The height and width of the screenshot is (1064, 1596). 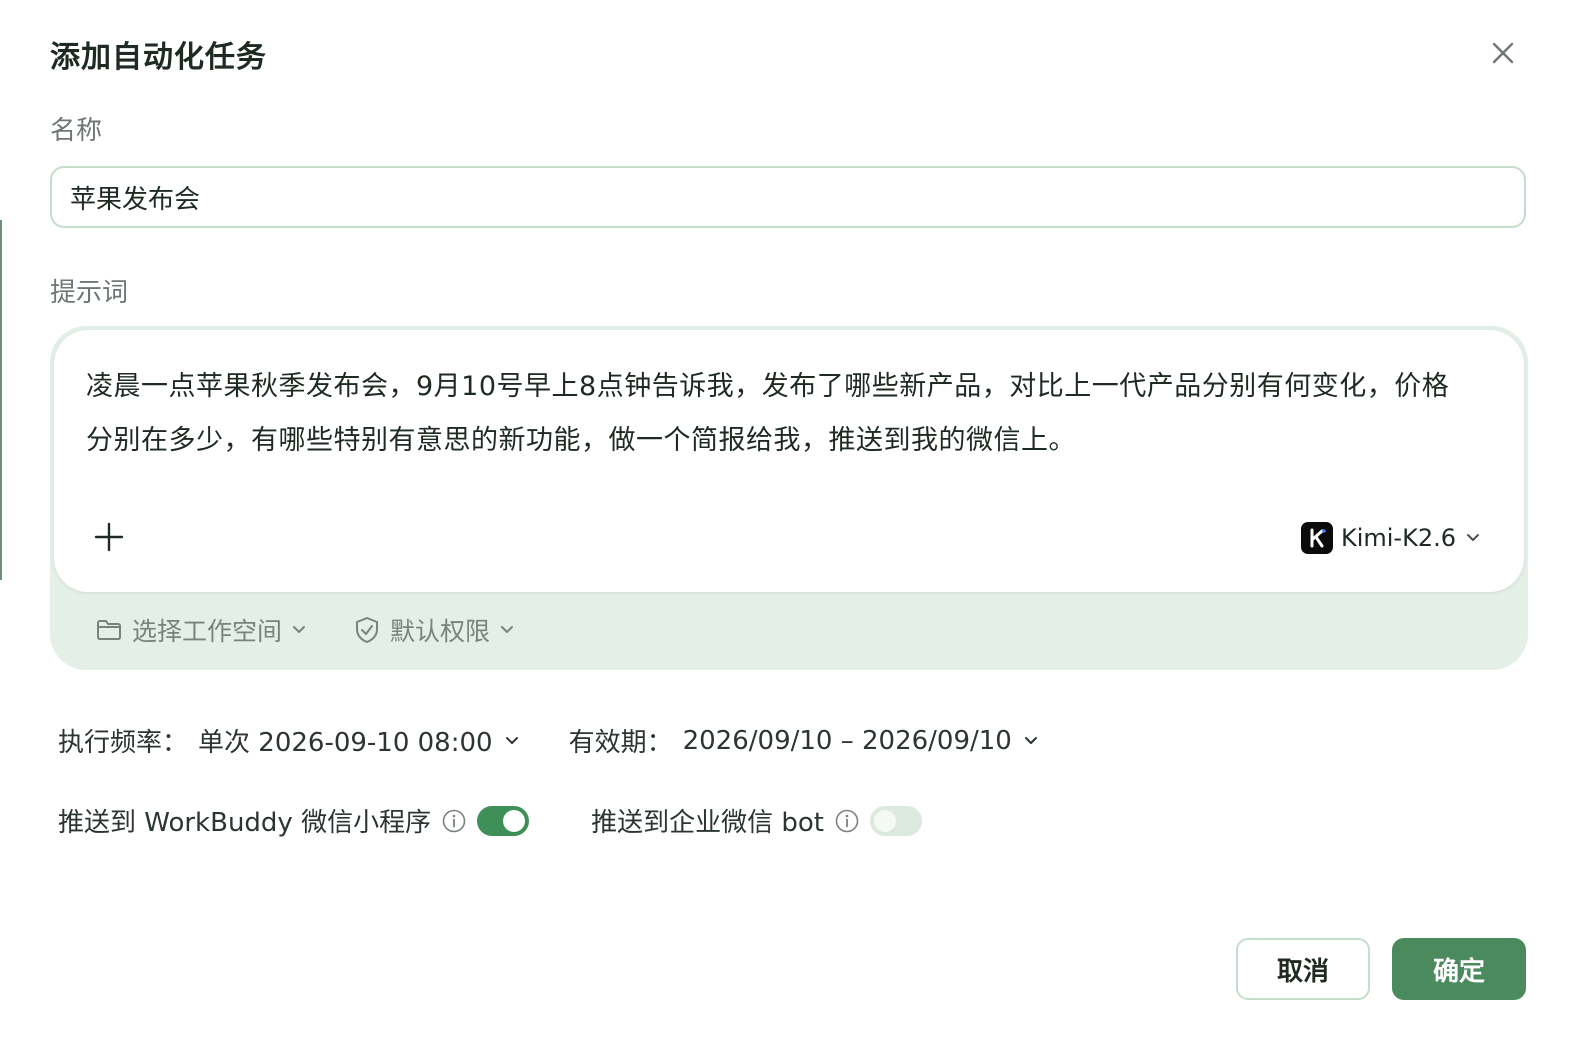 I want to click on push-wecom-bot-toggle, so click(x=895, y=820).